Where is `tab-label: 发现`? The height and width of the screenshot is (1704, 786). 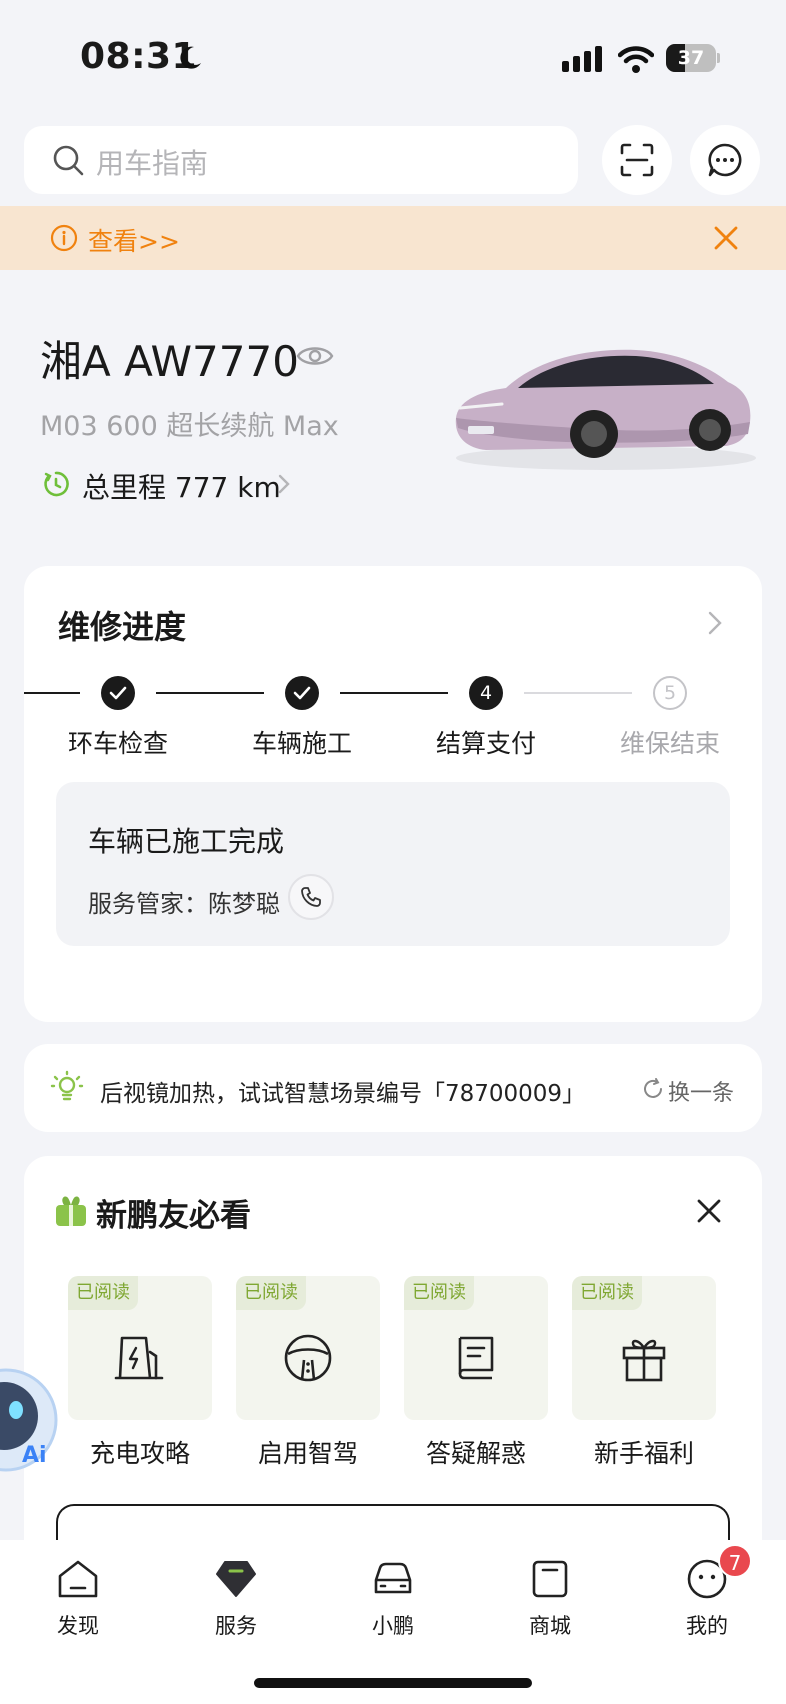
tab-label: 发现 is located at coordinates (78, 1626).